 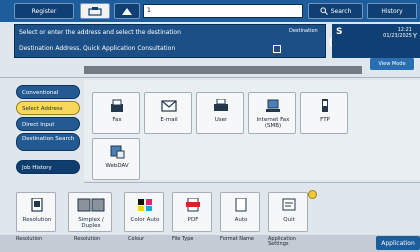 I want to click on destination-label: FTP, so click(x=325, y=120).